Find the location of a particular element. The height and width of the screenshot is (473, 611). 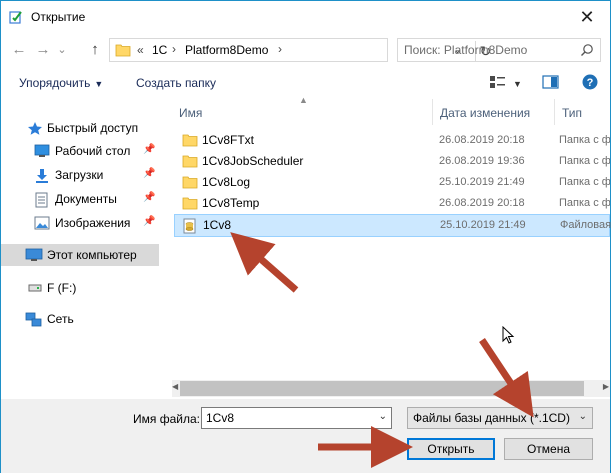

sidebar-item-label: Этот компьютер is located at coordinates (92, 255).